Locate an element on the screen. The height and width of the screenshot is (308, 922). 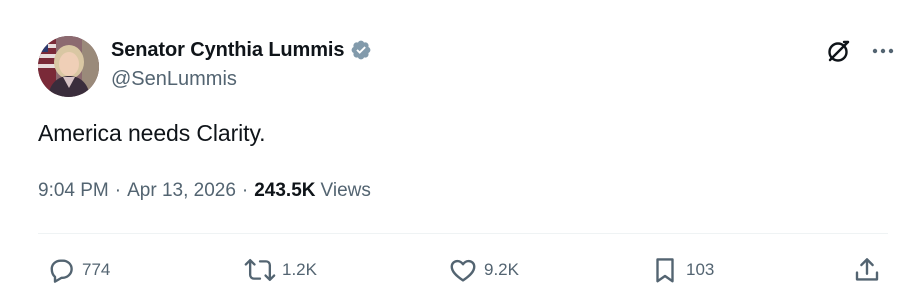
tweet-meta: 9:04 PM · Apr 13, 2026 · 243.5K Views is located at coordinates (204, 191).